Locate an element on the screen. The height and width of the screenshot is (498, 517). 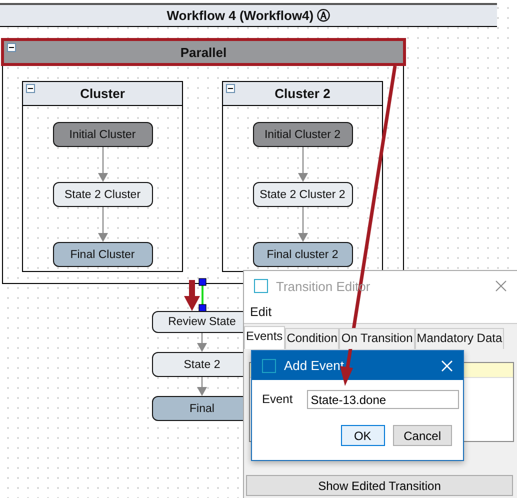
cluster-title: Cluster is located at coordinates (102, 93).